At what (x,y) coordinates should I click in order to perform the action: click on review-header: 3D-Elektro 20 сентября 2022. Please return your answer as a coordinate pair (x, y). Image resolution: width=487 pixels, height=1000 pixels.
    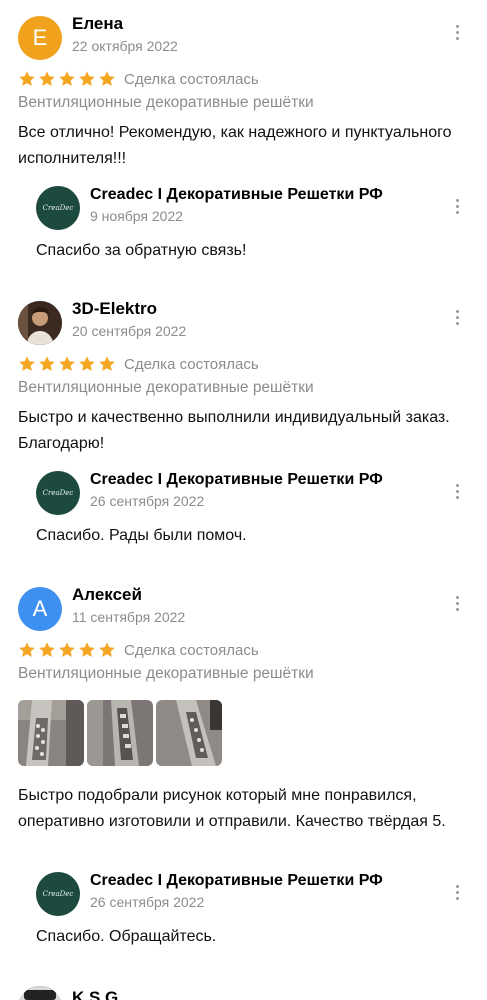
    Looking at the image, I should click on (243, 322).